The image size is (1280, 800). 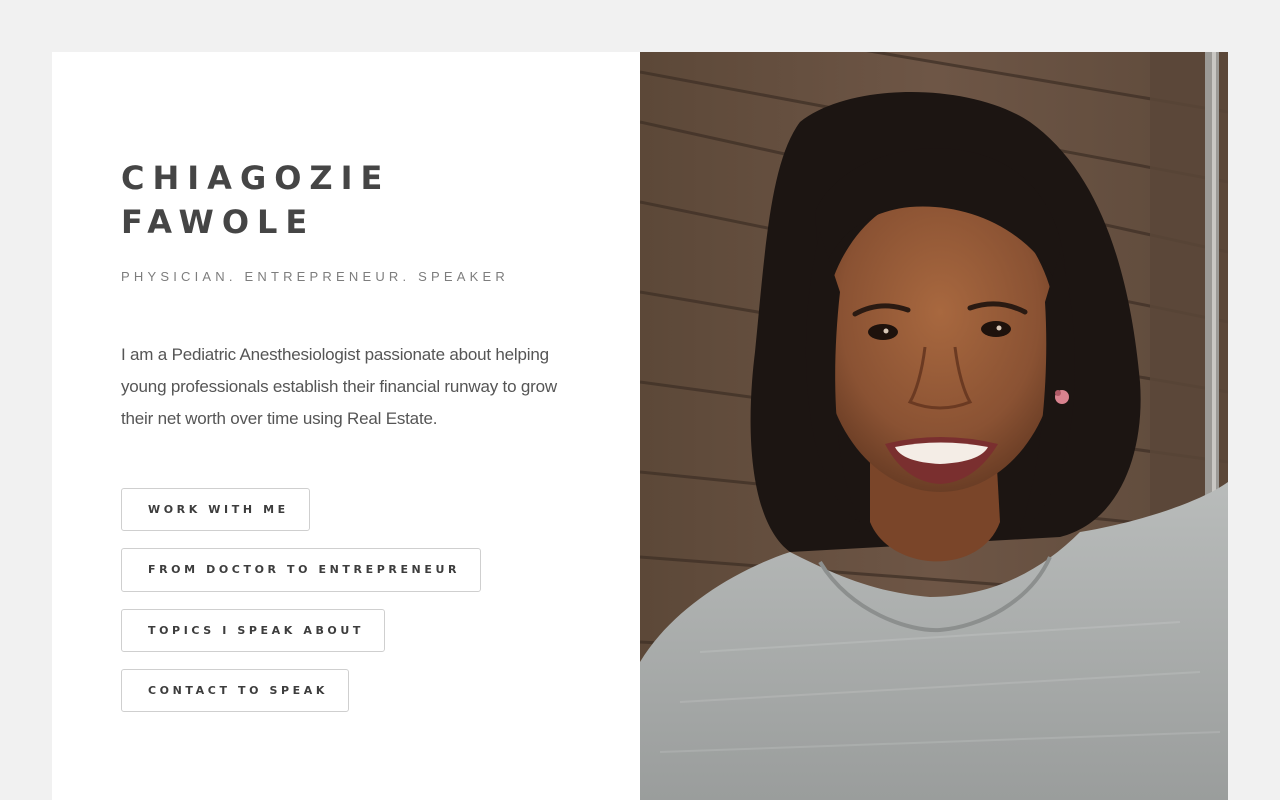 I want to click on work-with-me-button: WORK WITH ME, so click(x=215, y=509).